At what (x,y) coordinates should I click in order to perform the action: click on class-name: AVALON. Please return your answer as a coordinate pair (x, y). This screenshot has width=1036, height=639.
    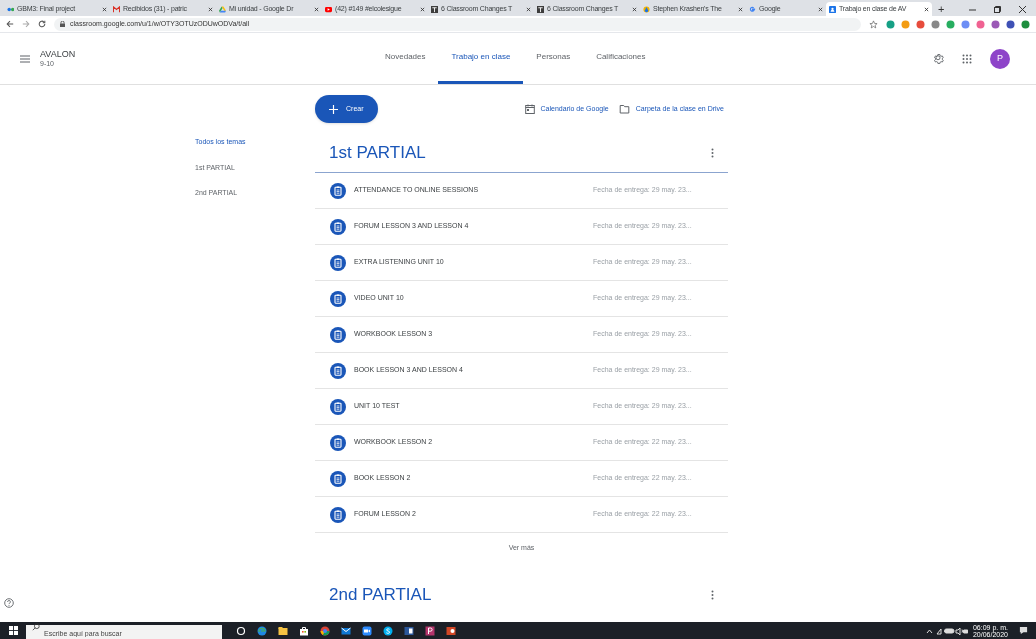
    Looking at the image, I should click on (58, 54).